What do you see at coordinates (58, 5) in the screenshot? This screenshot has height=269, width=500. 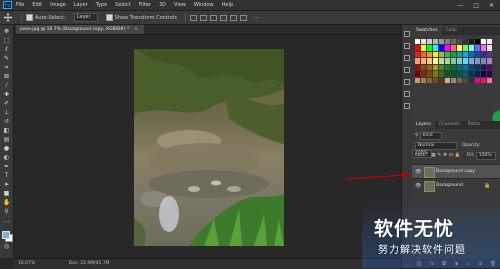 I see `menu-image: Image` at bounding box center [58, 5].